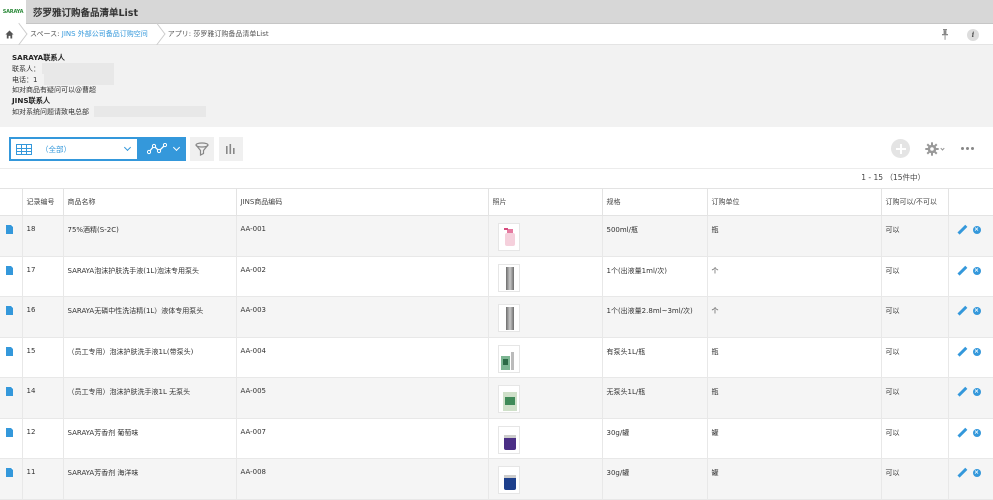  I want to click on info-icon: i, so click(973, 34).